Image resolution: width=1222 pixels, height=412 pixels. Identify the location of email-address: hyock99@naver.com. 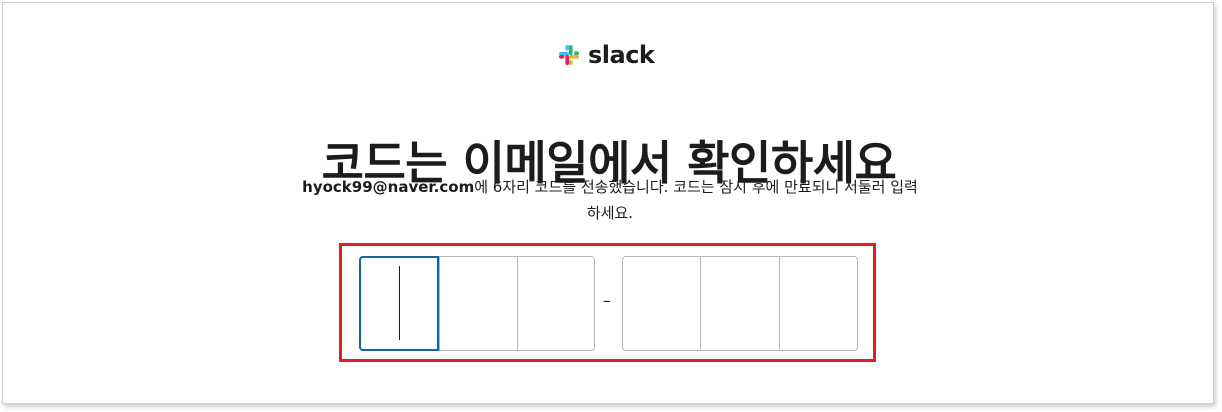
(388, 187).